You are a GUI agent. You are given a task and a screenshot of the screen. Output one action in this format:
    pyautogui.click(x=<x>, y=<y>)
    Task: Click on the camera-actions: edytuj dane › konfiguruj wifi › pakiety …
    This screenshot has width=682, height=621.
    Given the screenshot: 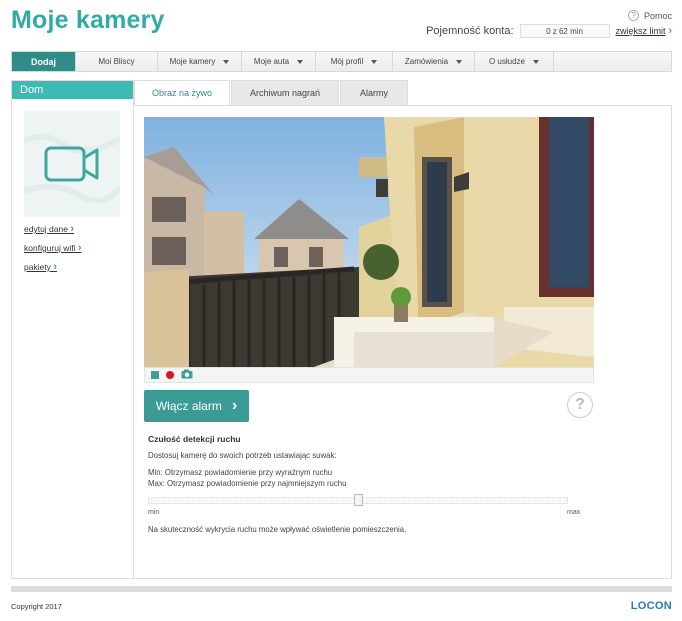 What is the action you would take?
    pyautogui.click(x=78, y=248)
    